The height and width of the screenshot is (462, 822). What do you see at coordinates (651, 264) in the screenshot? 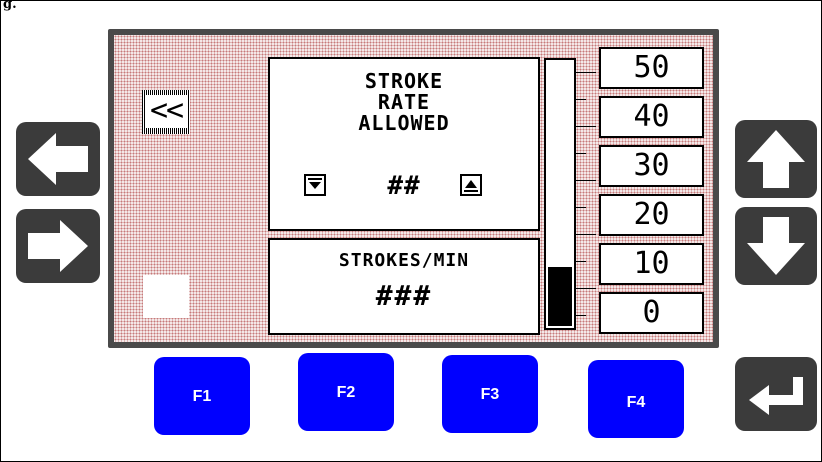
I see `scale-label: 10` at bounding box center [651, 264].